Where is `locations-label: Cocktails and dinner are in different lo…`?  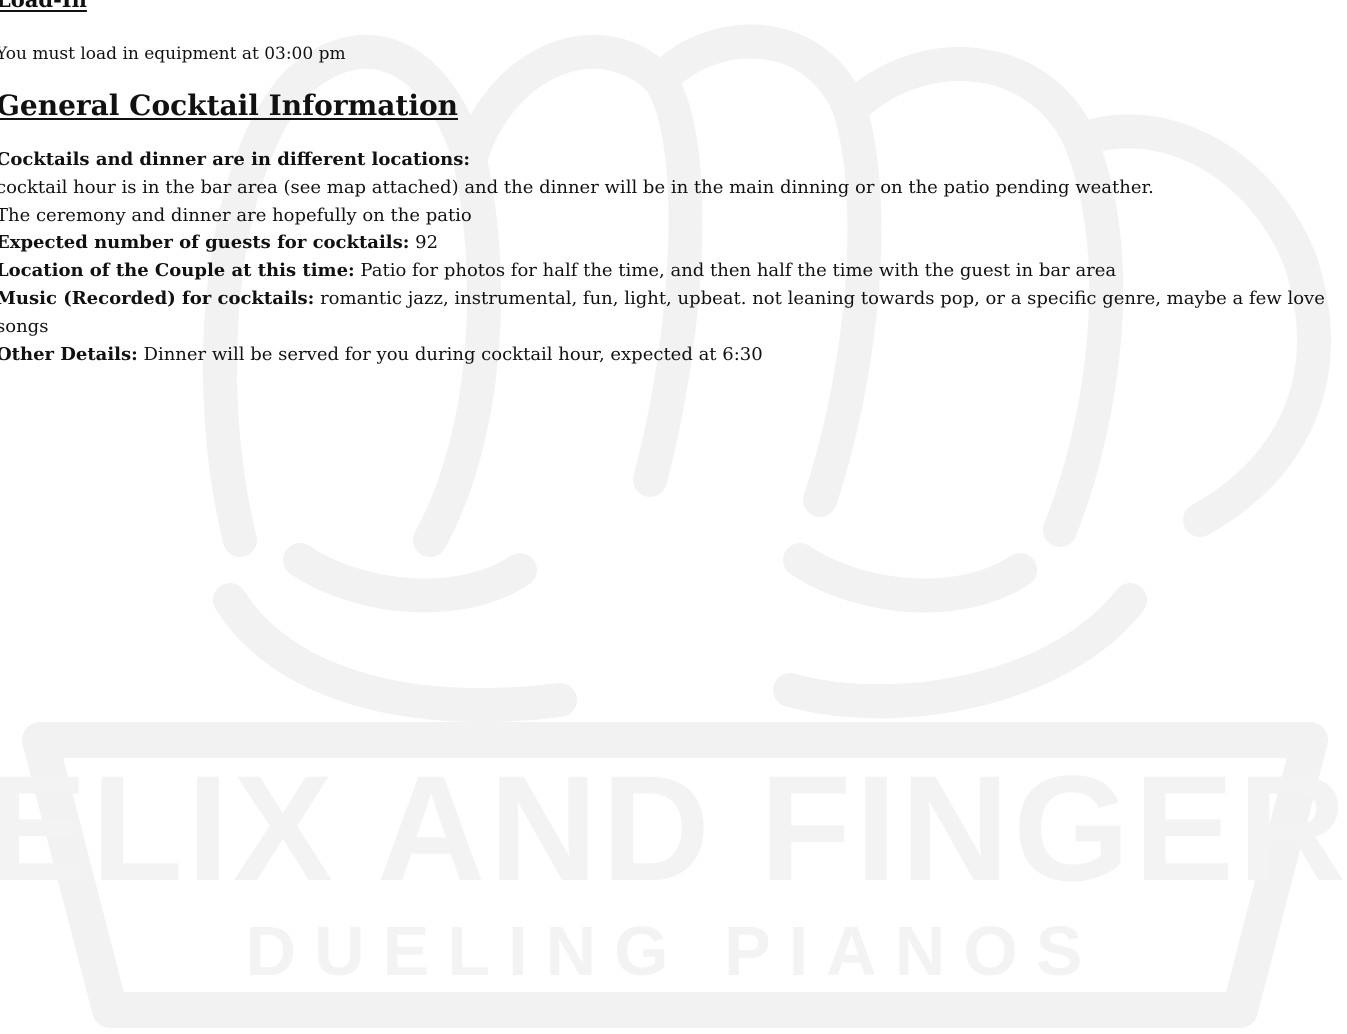
locations-label: Cocktails and dinner are in different lo… is located at coordinates (235, 159).